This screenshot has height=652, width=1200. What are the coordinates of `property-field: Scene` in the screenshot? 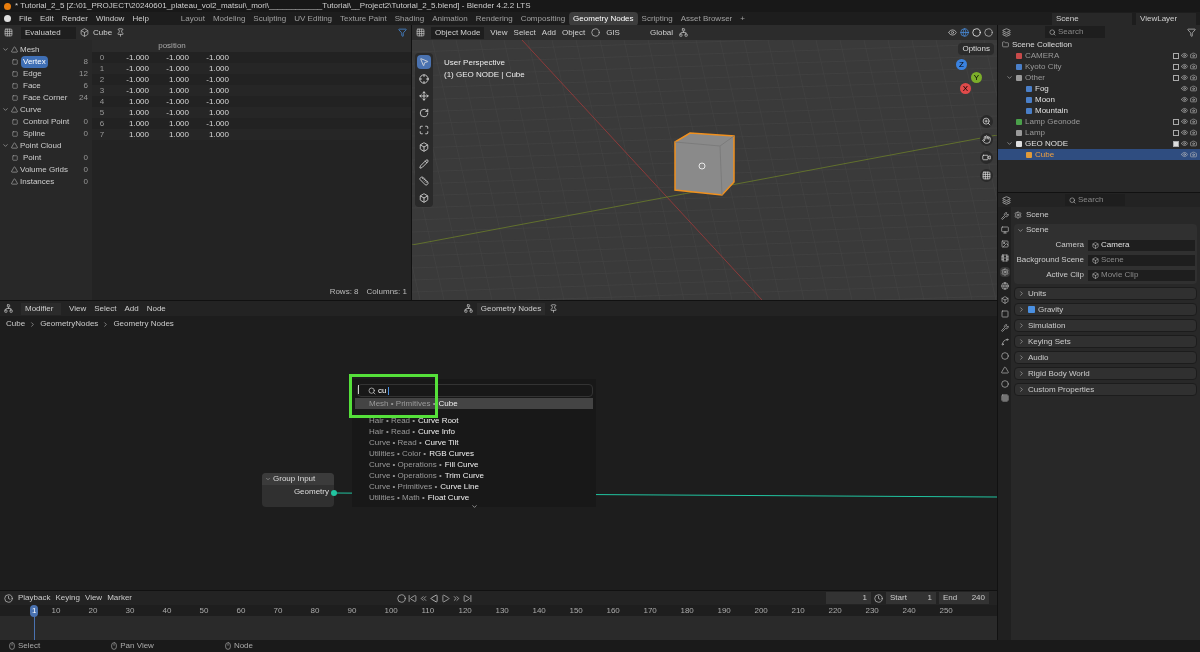 It's located at (1141, 260).